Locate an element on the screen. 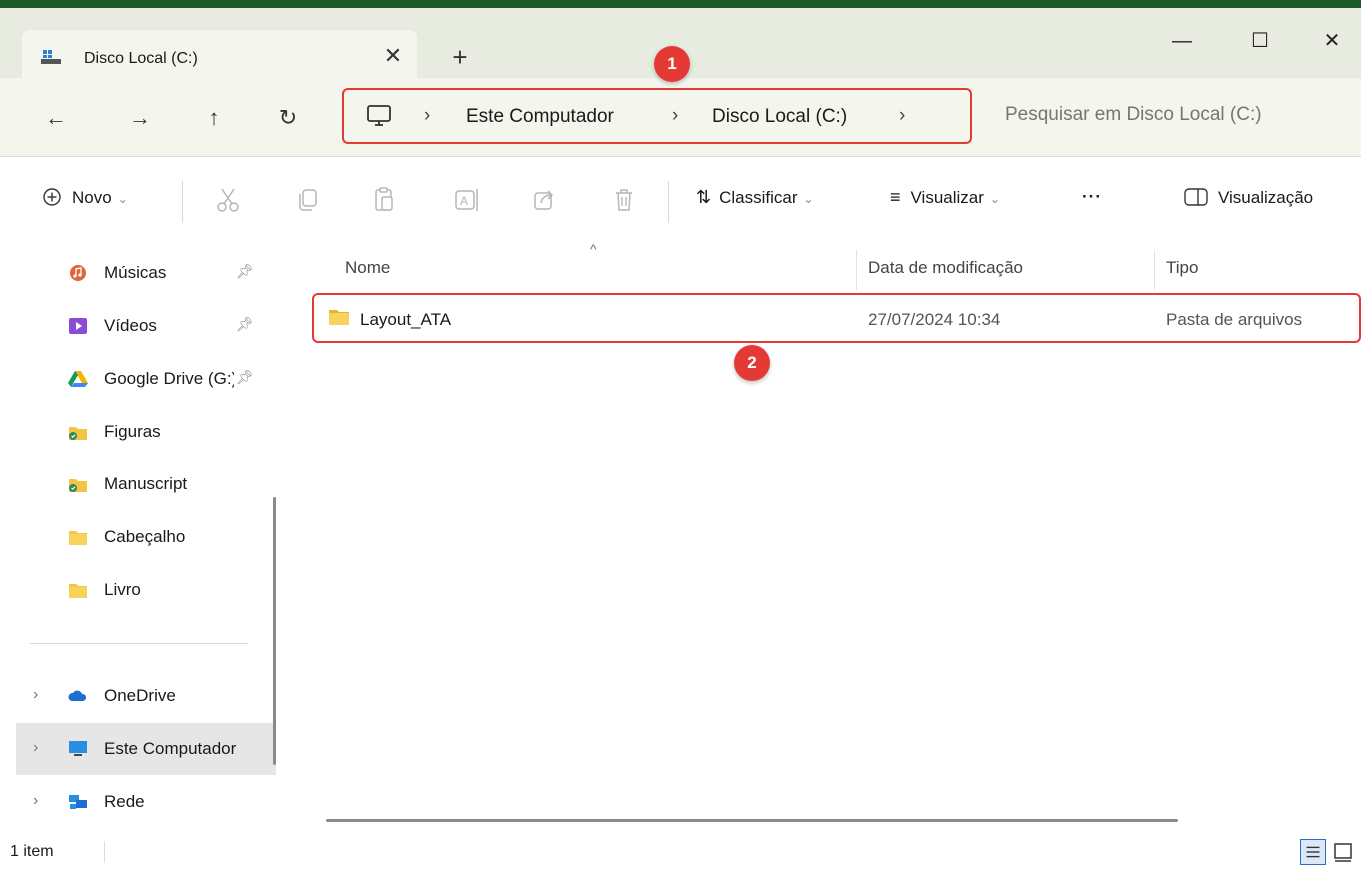 This screenshot has width=1361, height=869. sort-label: Classificar is located at coordinates (758, 197).